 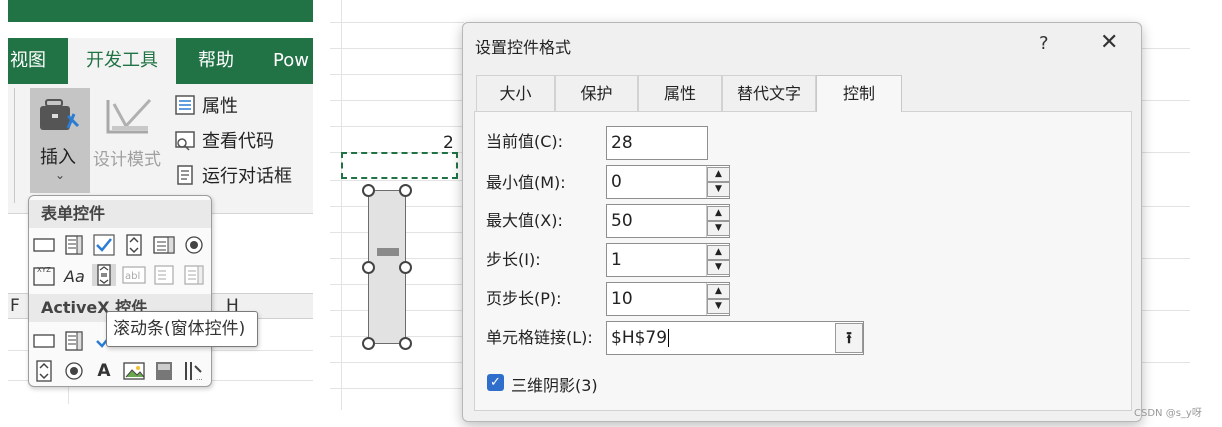 I want to click on list-box-icon, so click(x=164, y=245).